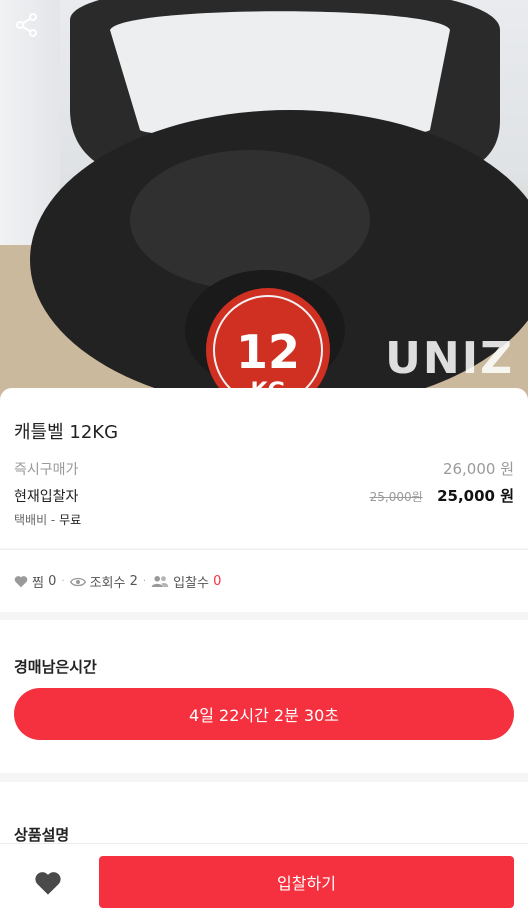 The image size is (528, 918). I want to click on instant-buy-label: 즉시구매가, so click(46, 469).